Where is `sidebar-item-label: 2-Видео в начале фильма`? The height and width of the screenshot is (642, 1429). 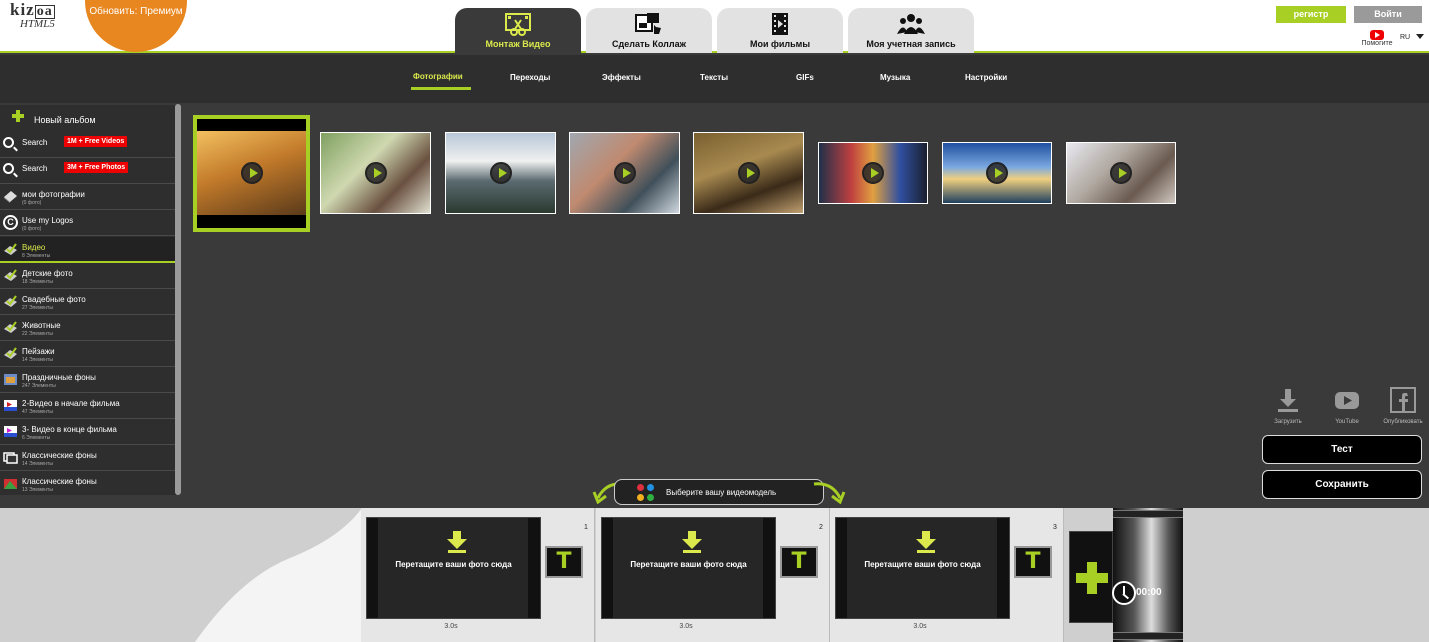 sidebar-item-label: 2-Видео в начале фильма is located at coordinates (71, 403).